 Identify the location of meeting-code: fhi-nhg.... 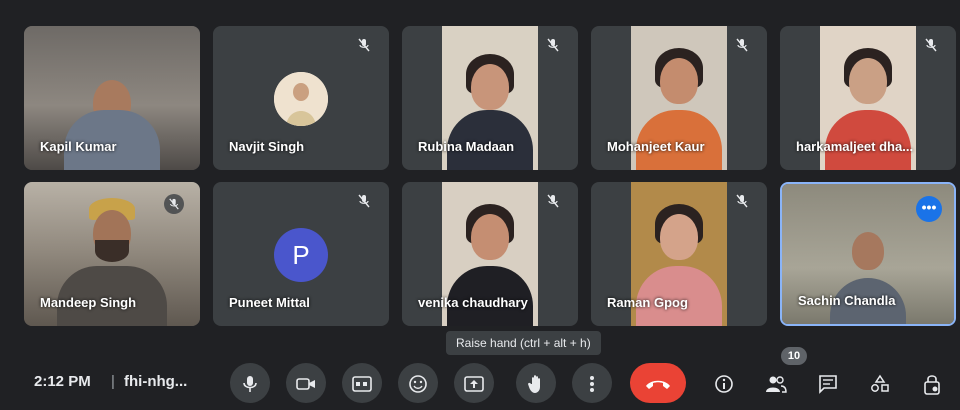
(156, 381).